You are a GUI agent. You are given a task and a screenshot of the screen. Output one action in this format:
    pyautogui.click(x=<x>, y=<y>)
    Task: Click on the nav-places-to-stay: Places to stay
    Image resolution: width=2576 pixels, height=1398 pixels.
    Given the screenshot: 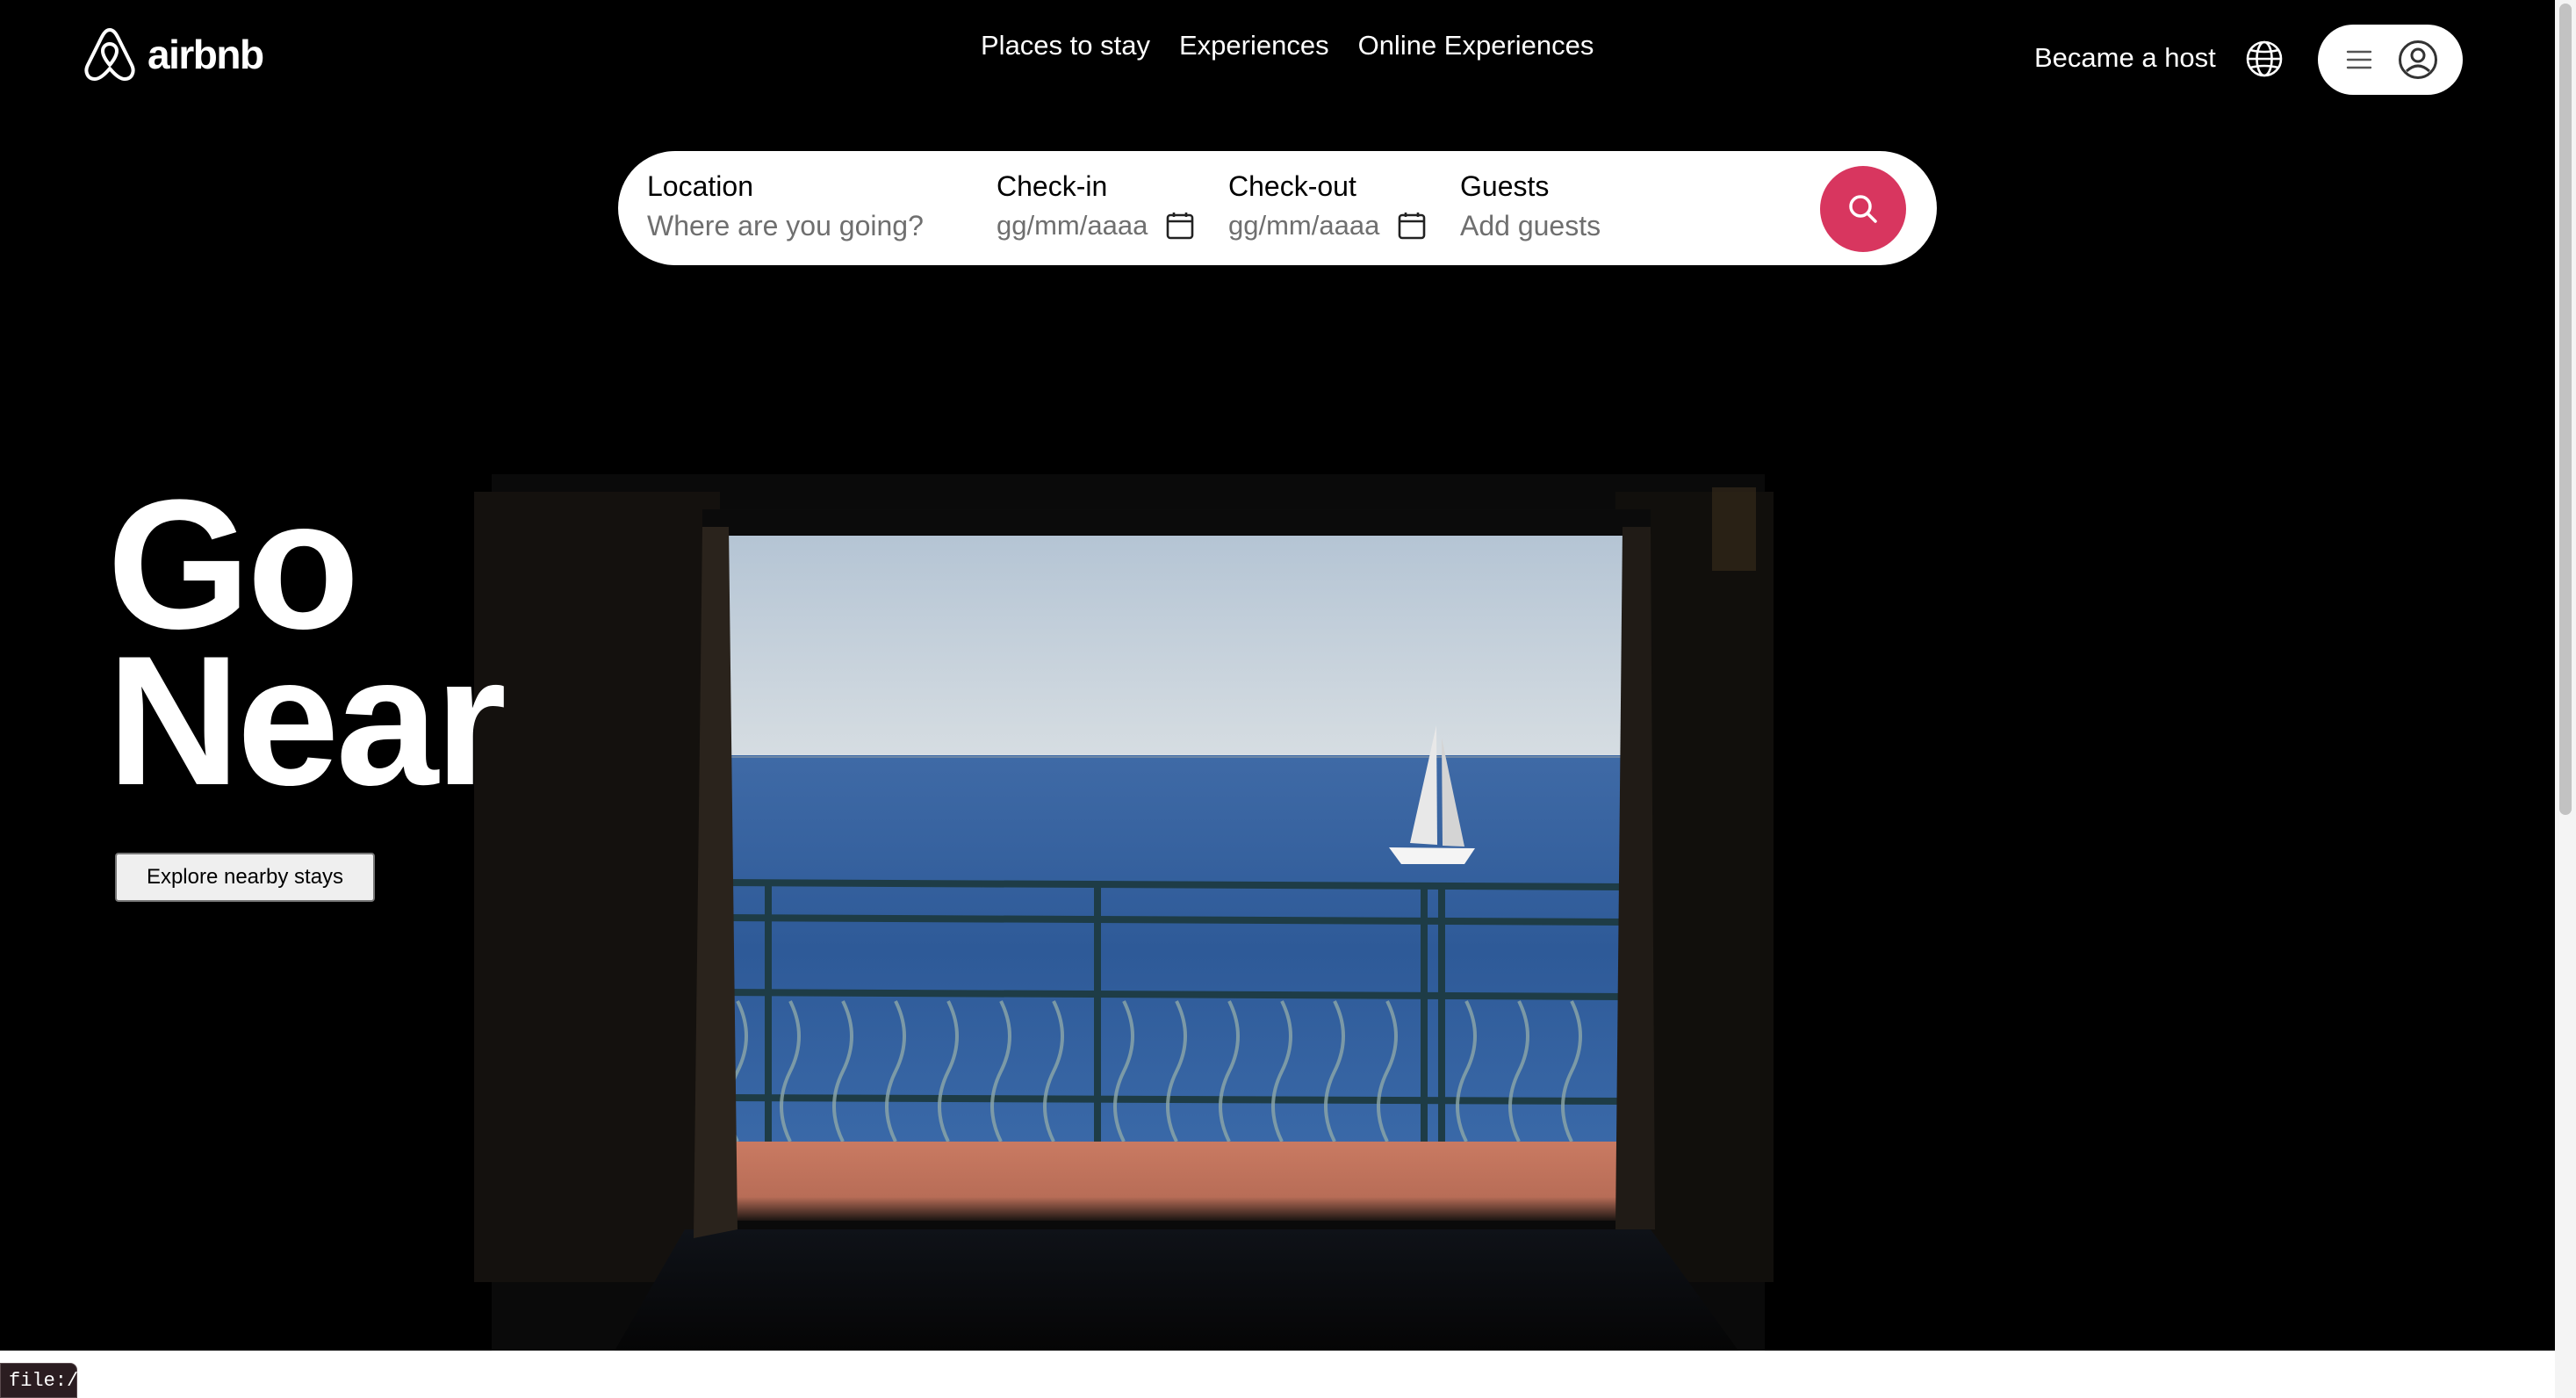 What is the action you would take?
    pyautogui.click(x=1065, y=46)
    